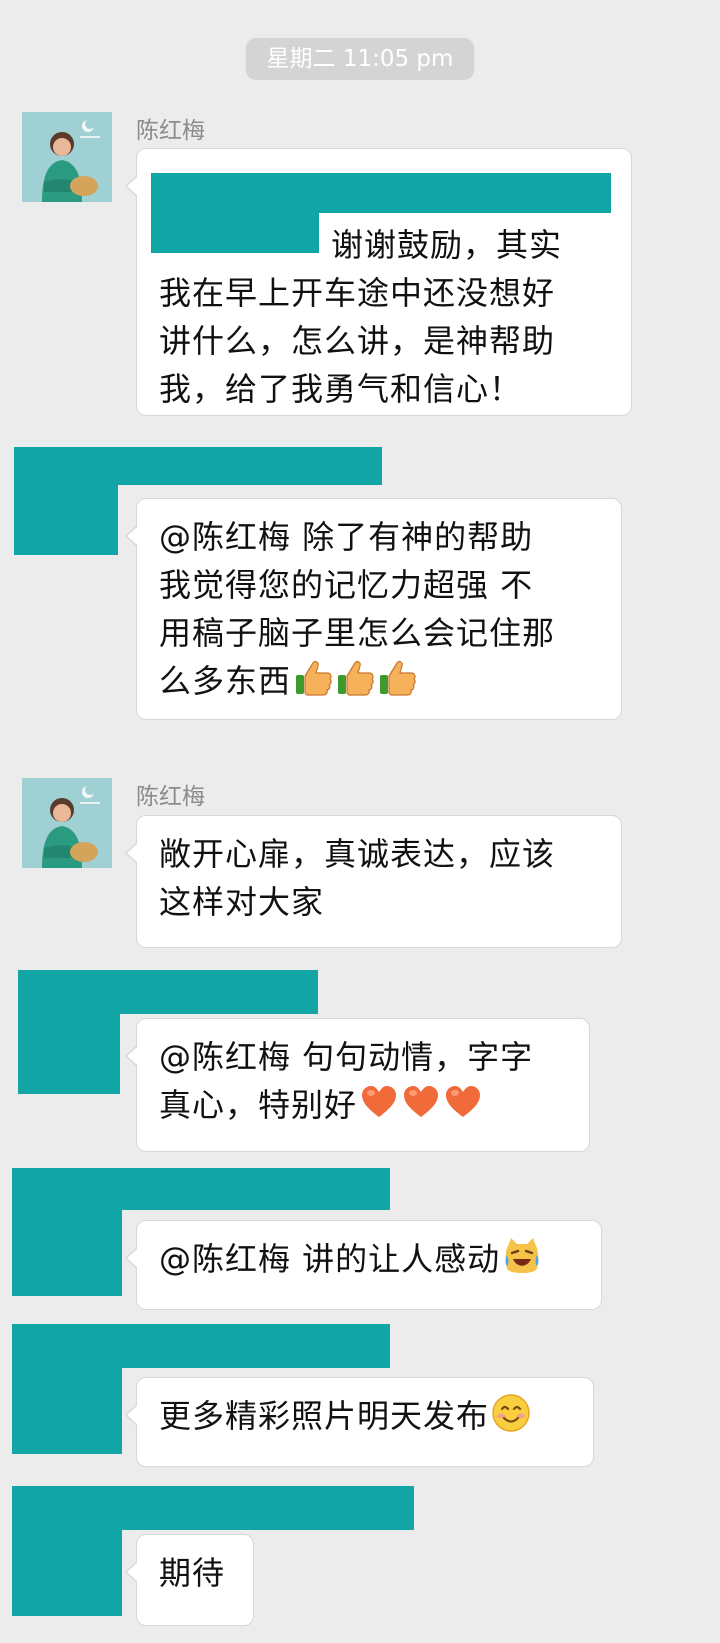  I want to click on smiling-face-icon, so click(511, 1413).